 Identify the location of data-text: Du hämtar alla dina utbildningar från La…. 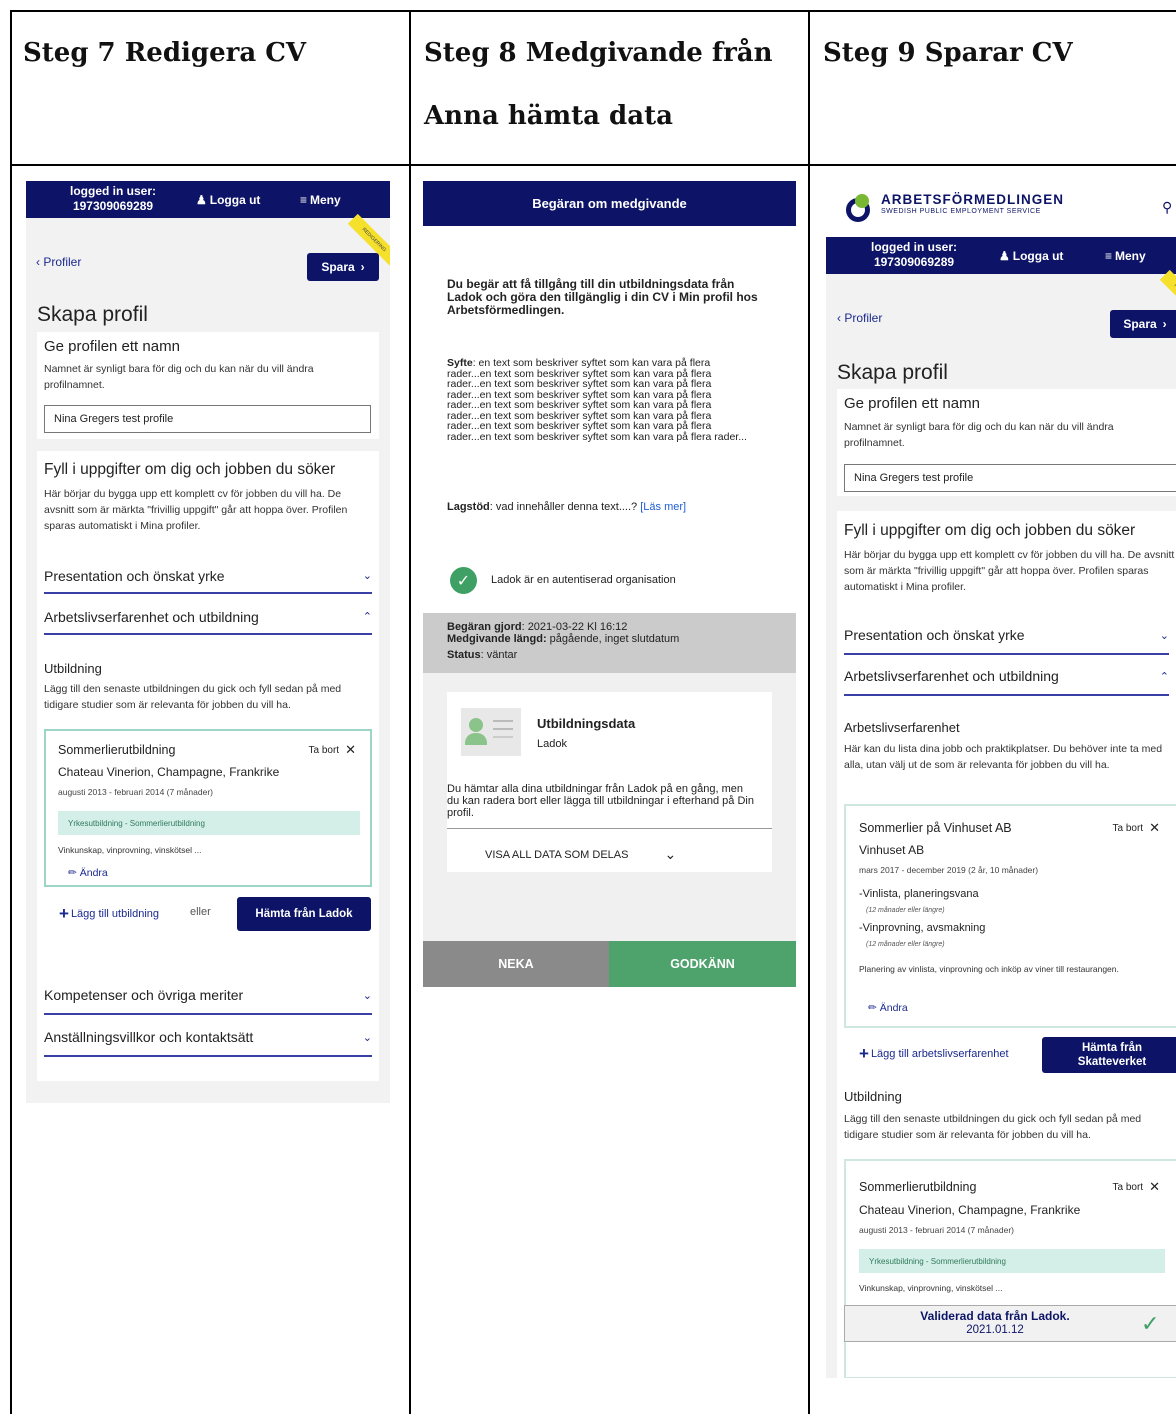
(600, 801).